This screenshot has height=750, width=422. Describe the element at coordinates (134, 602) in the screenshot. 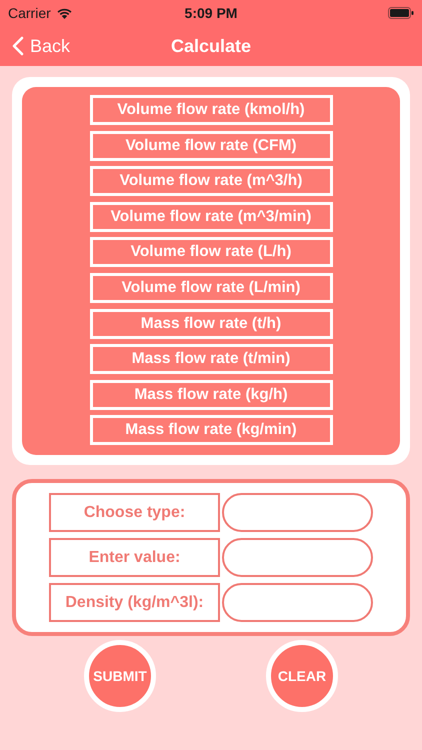

I see `field-label: Density (kg/m^3l):` at that location.